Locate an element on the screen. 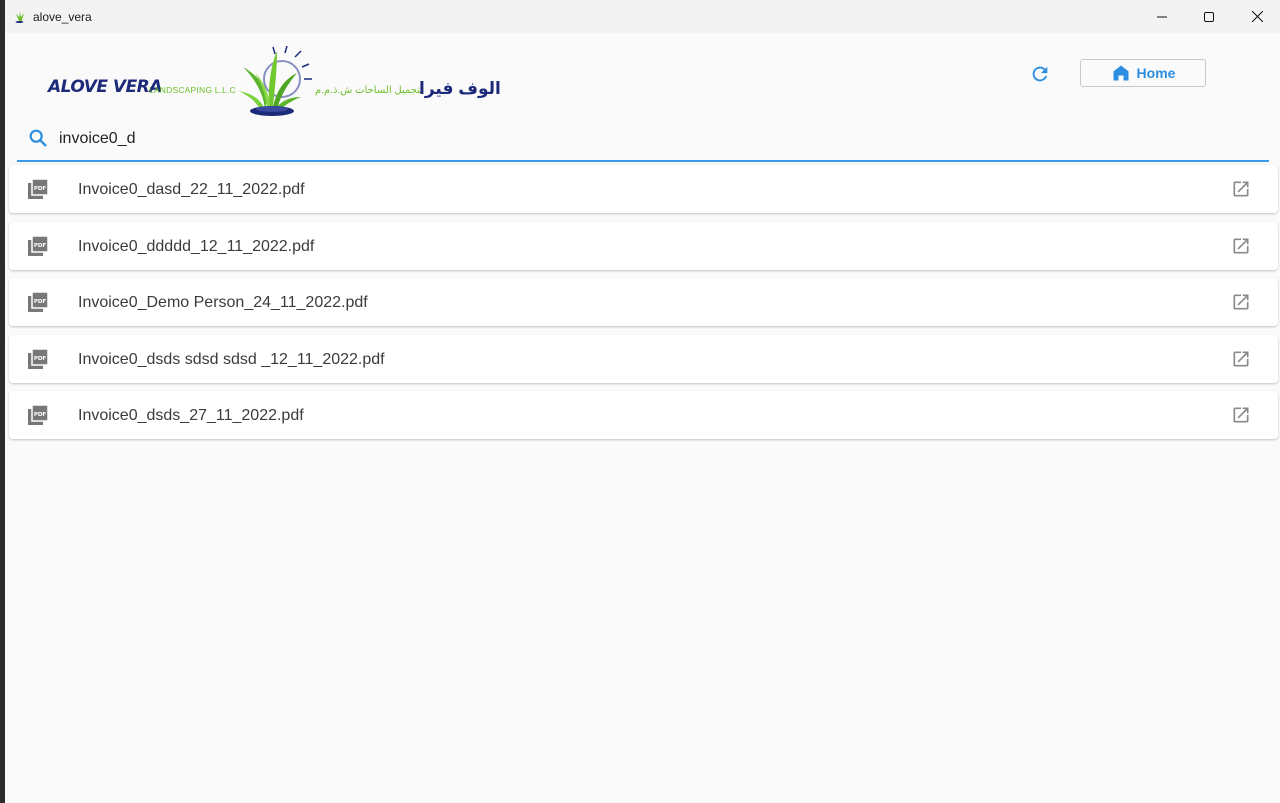 This screenshot has height=803, width=1280. file-name: Invoice0_dasd_22_11_2022.pdf is located at coordinates (191, 189).